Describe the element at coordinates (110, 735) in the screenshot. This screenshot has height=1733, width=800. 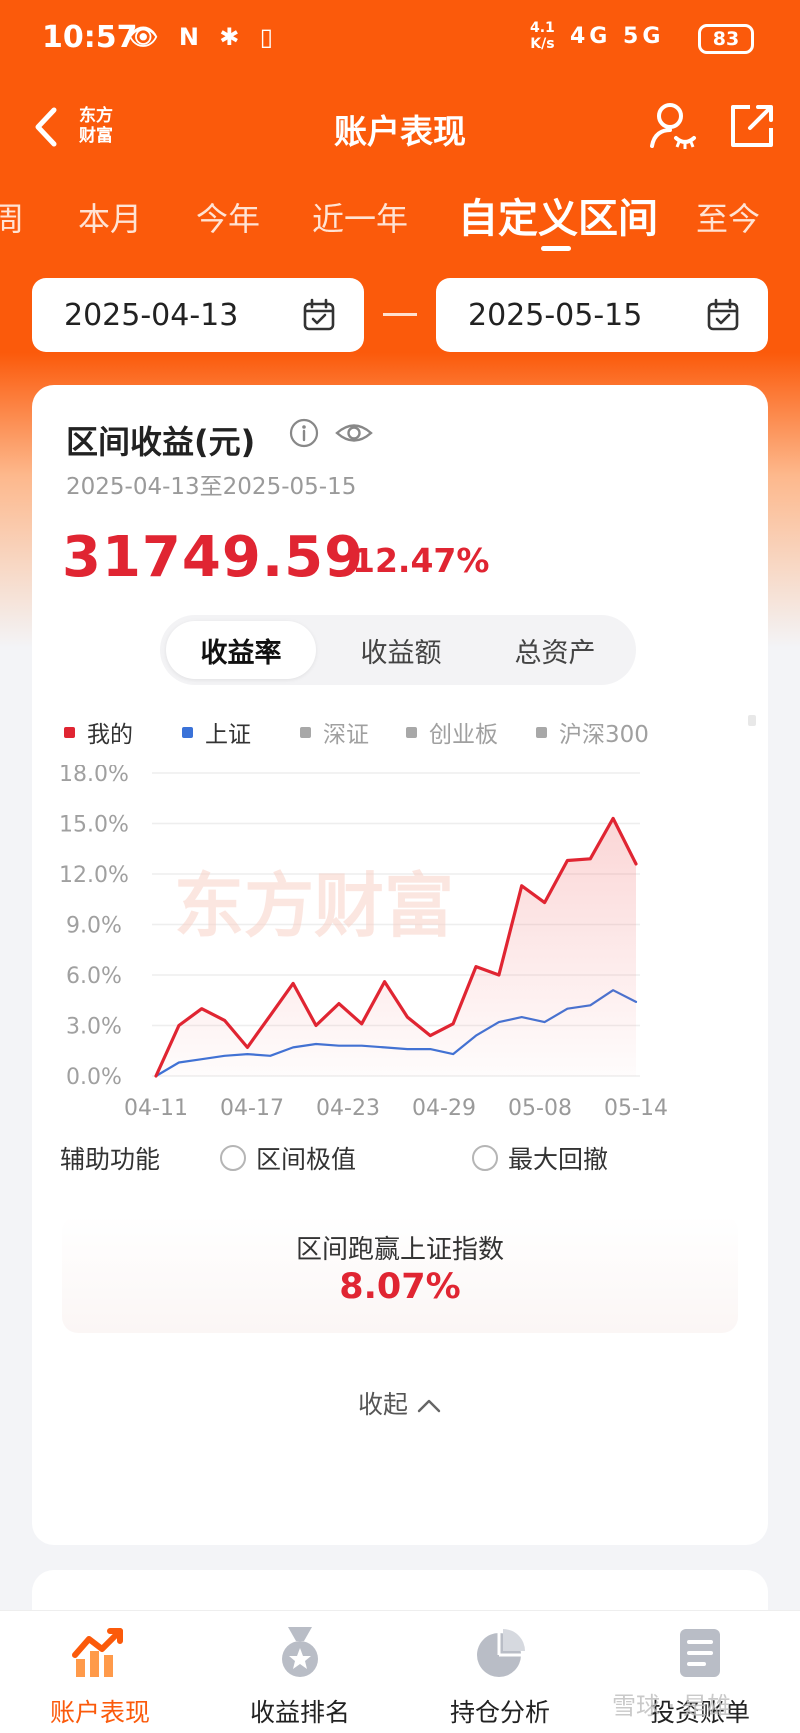
I see `legend-label: 我的` at that location.